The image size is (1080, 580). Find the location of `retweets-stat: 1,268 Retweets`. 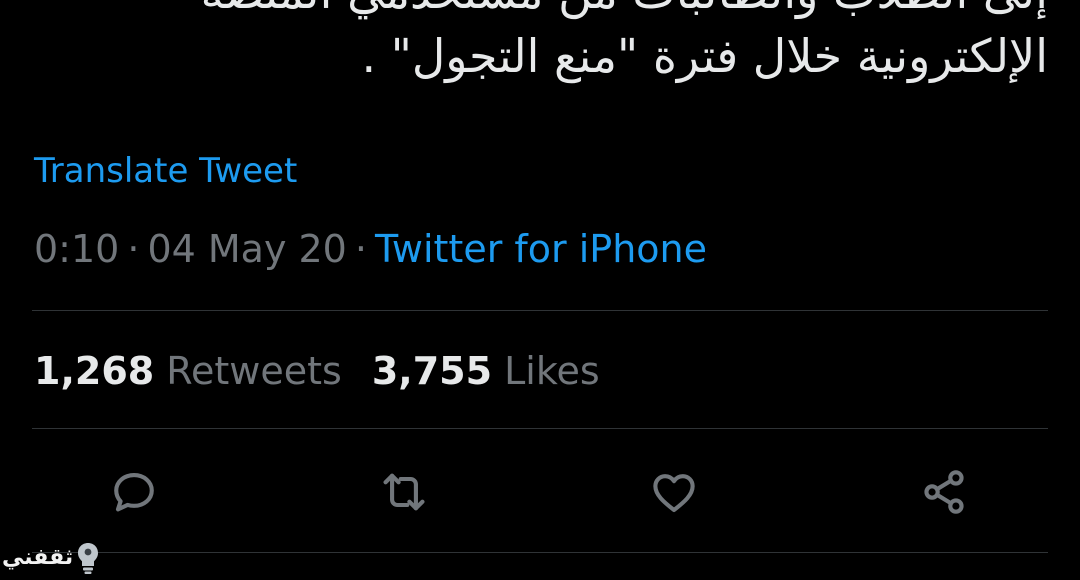

retweets-stat: 1,268 Retweets is located at coordinates (188, 371).